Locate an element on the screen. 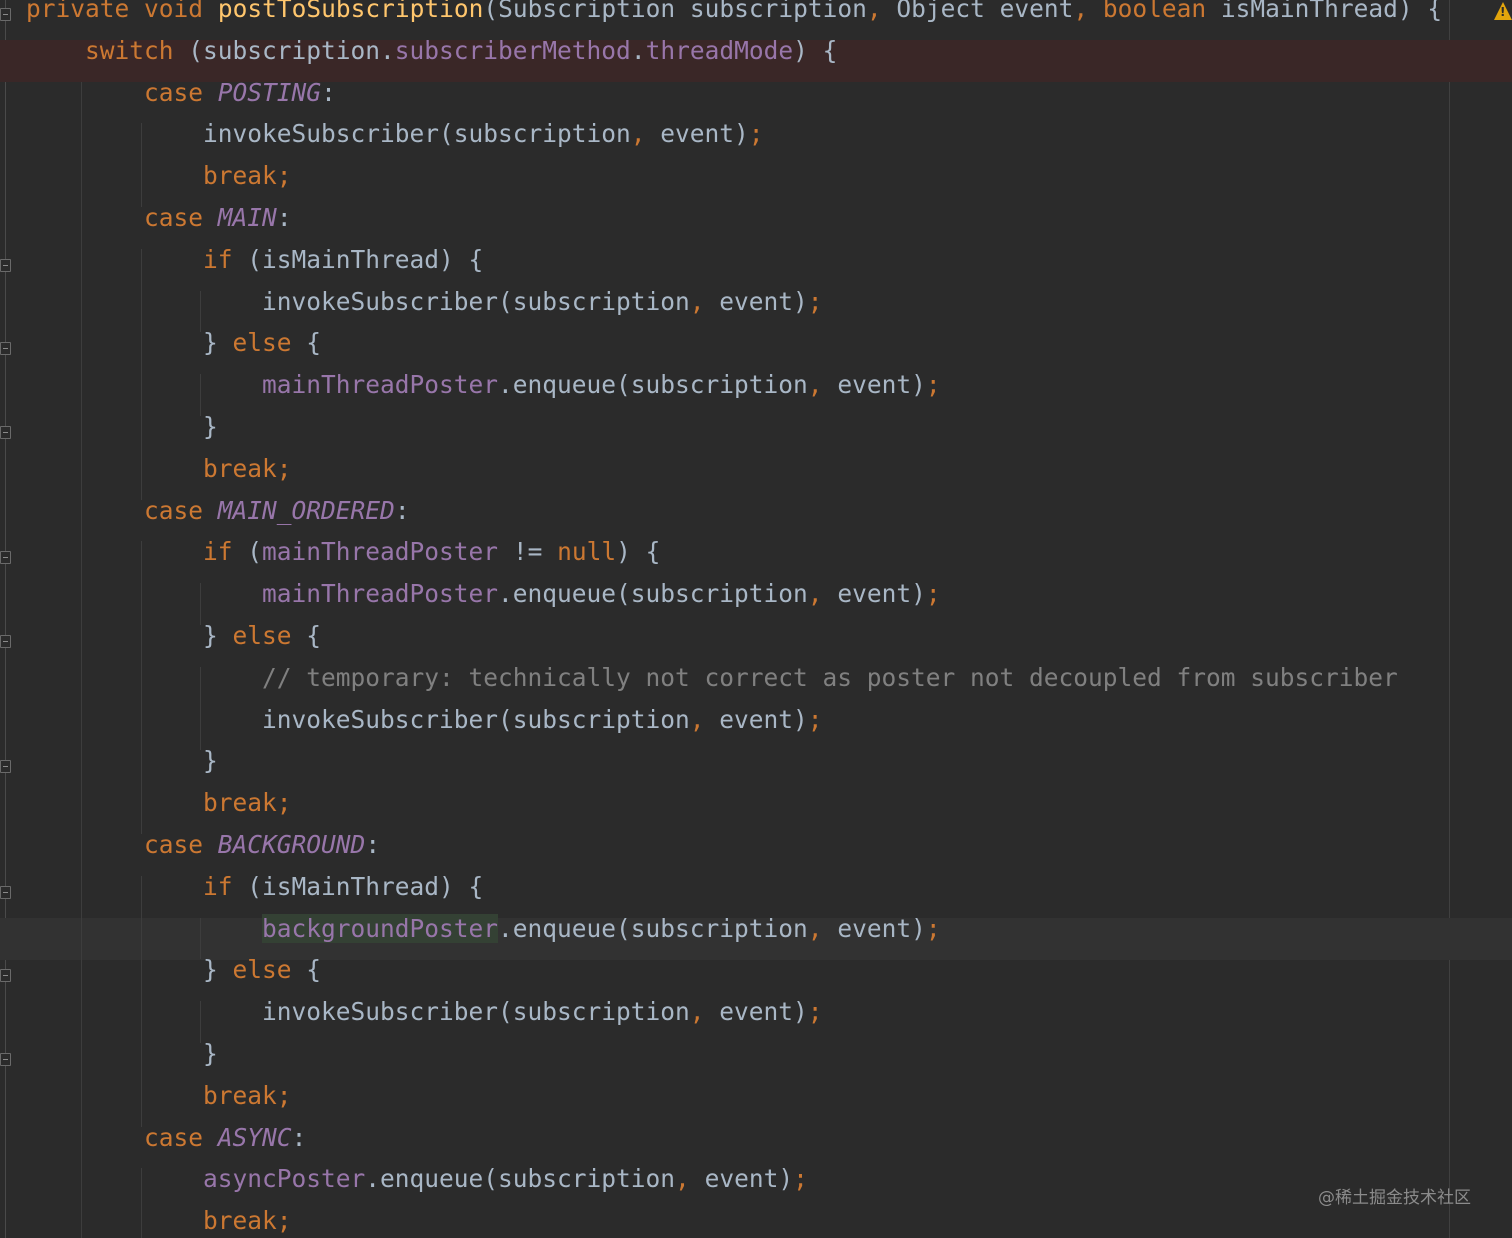  code-line: case BACKGROUND: is located at coordinates (756, 853).